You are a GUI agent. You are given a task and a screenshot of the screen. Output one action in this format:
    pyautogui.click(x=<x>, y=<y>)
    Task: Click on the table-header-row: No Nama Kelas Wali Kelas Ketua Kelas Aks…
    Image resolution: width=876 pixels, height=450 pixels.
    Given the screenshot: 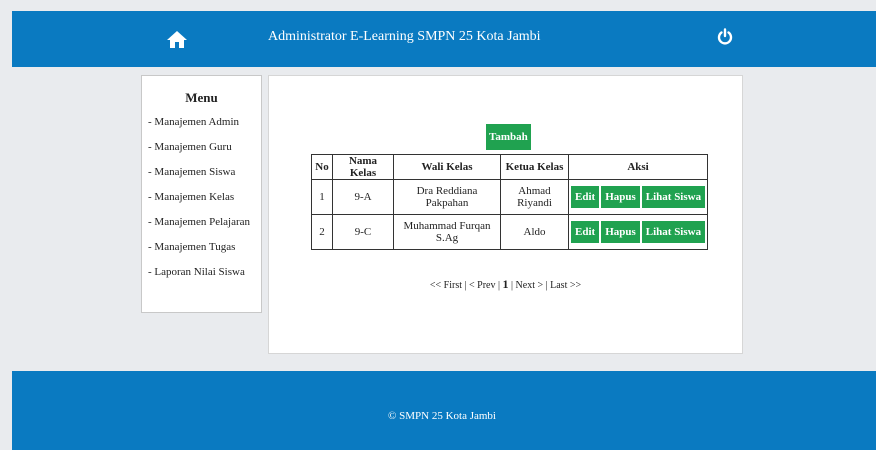 What is the action you would take?
    pyautogui.click(x=510, y=167)
    